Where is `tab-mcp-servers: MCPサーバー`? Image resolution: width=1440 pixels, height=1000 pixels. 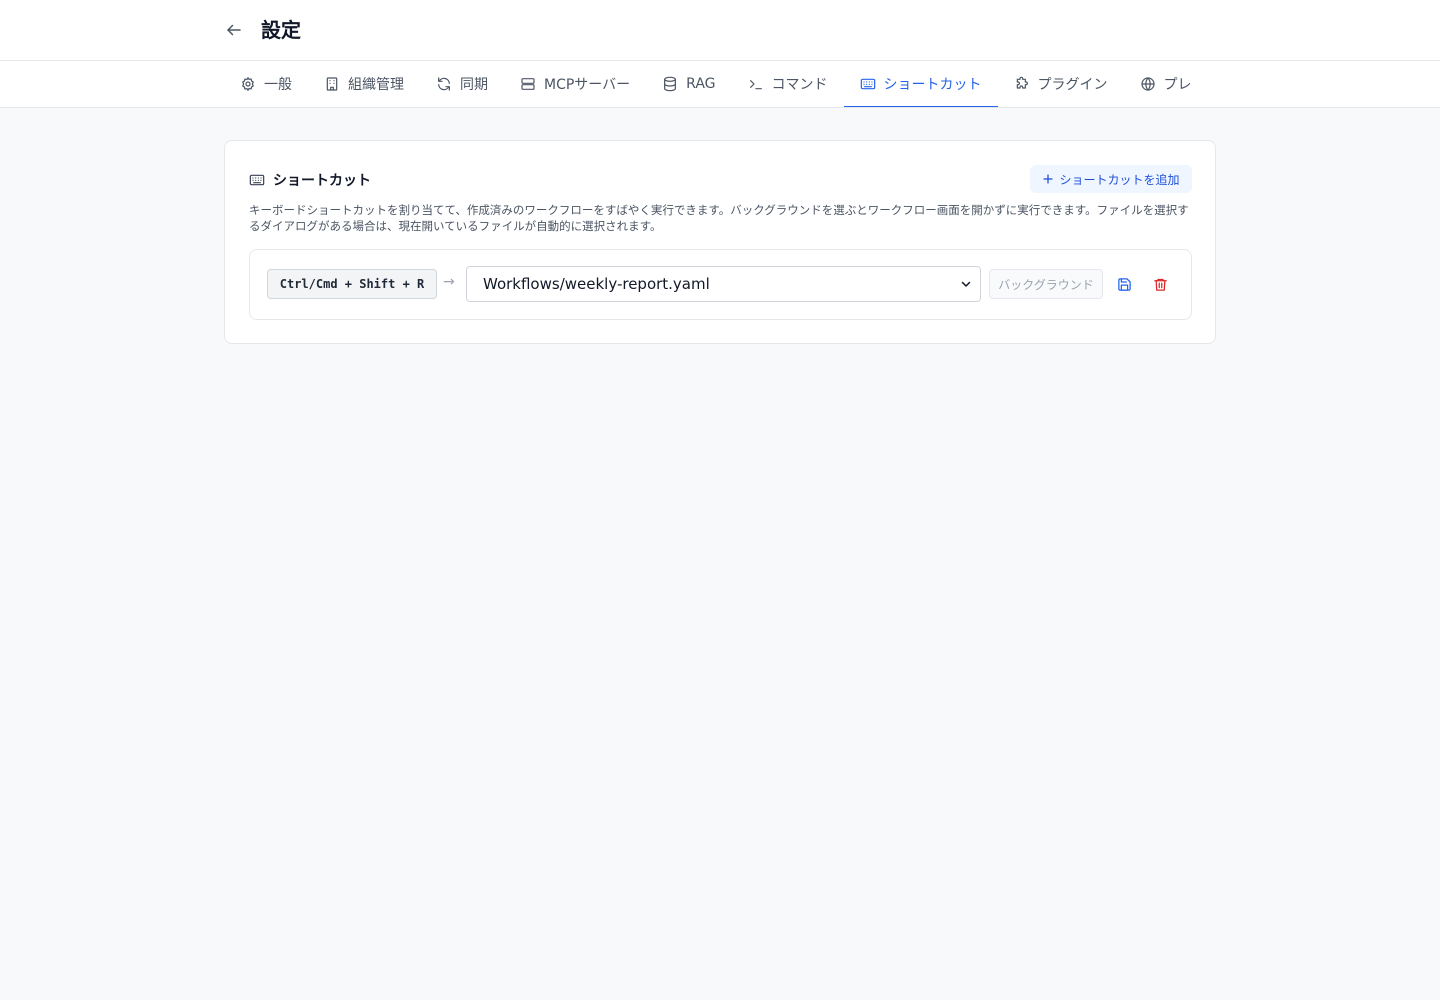 tab-mcp-servers: MCPサーバー is located at coordinates (575, 84).